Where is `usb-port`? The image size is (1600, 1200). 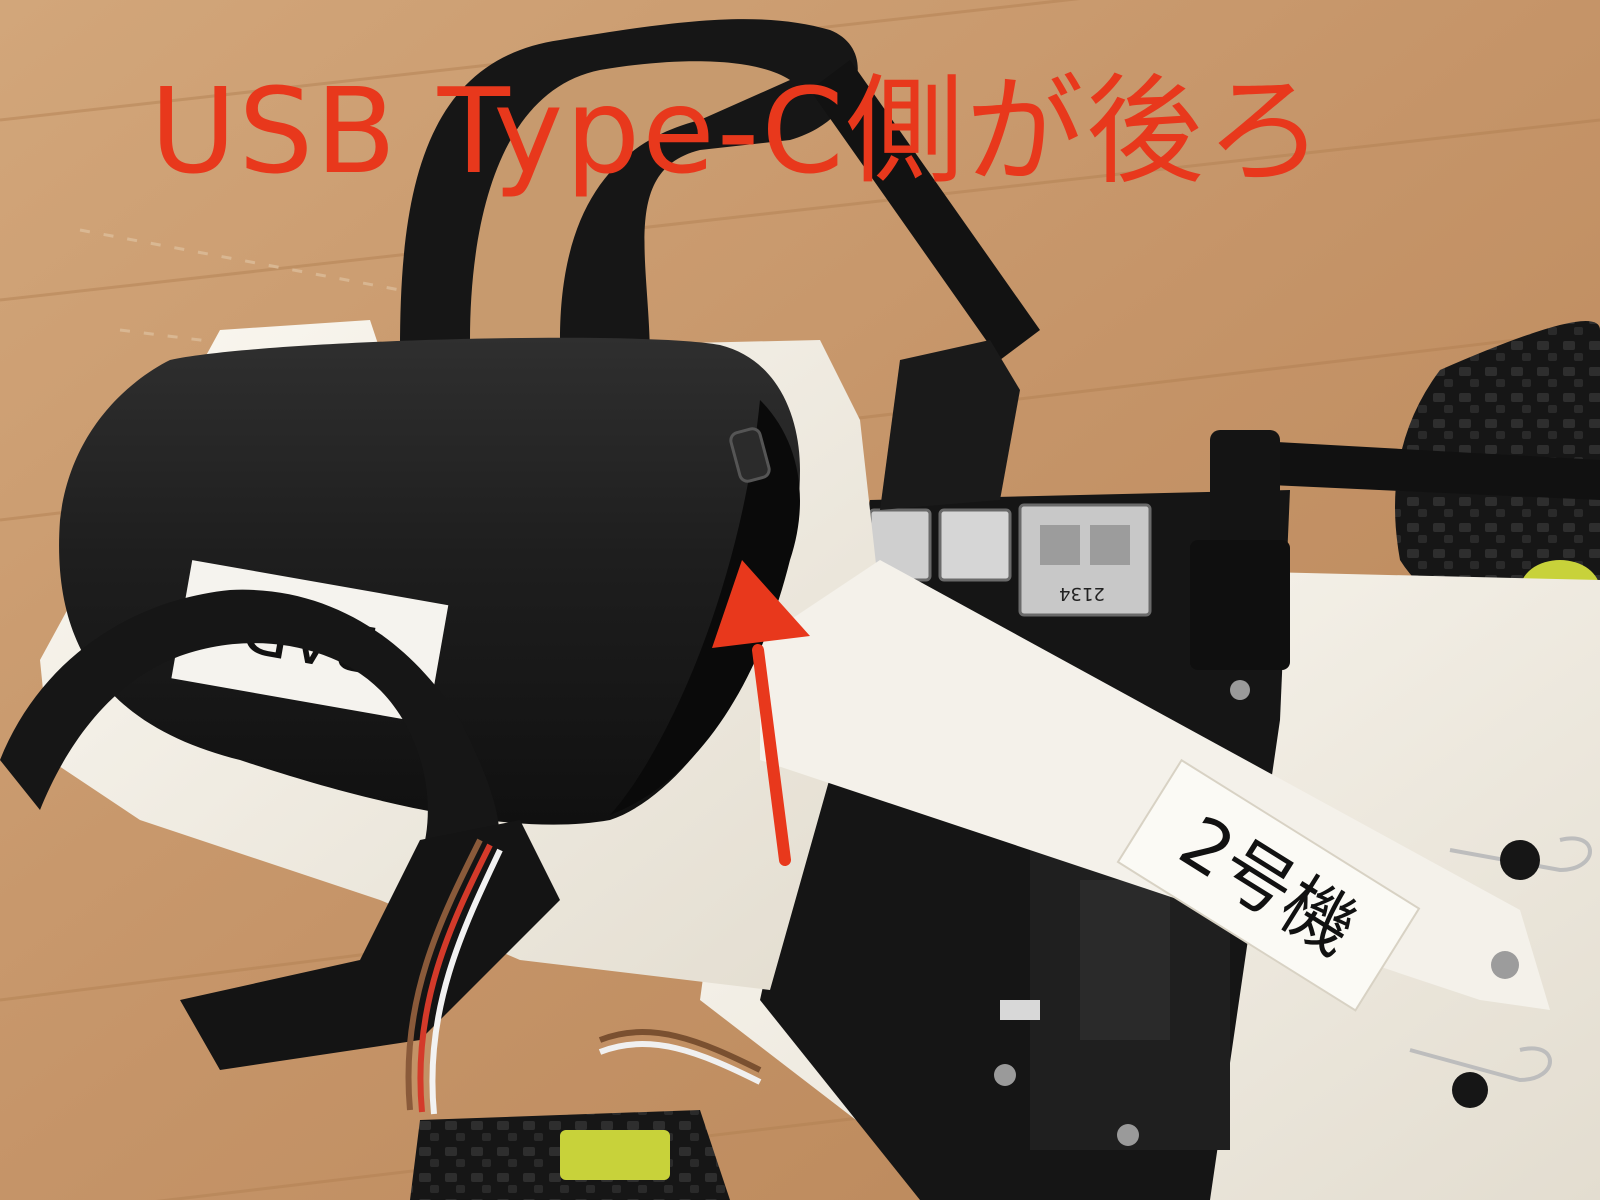 usb-port is located at coordinates (975, 545).